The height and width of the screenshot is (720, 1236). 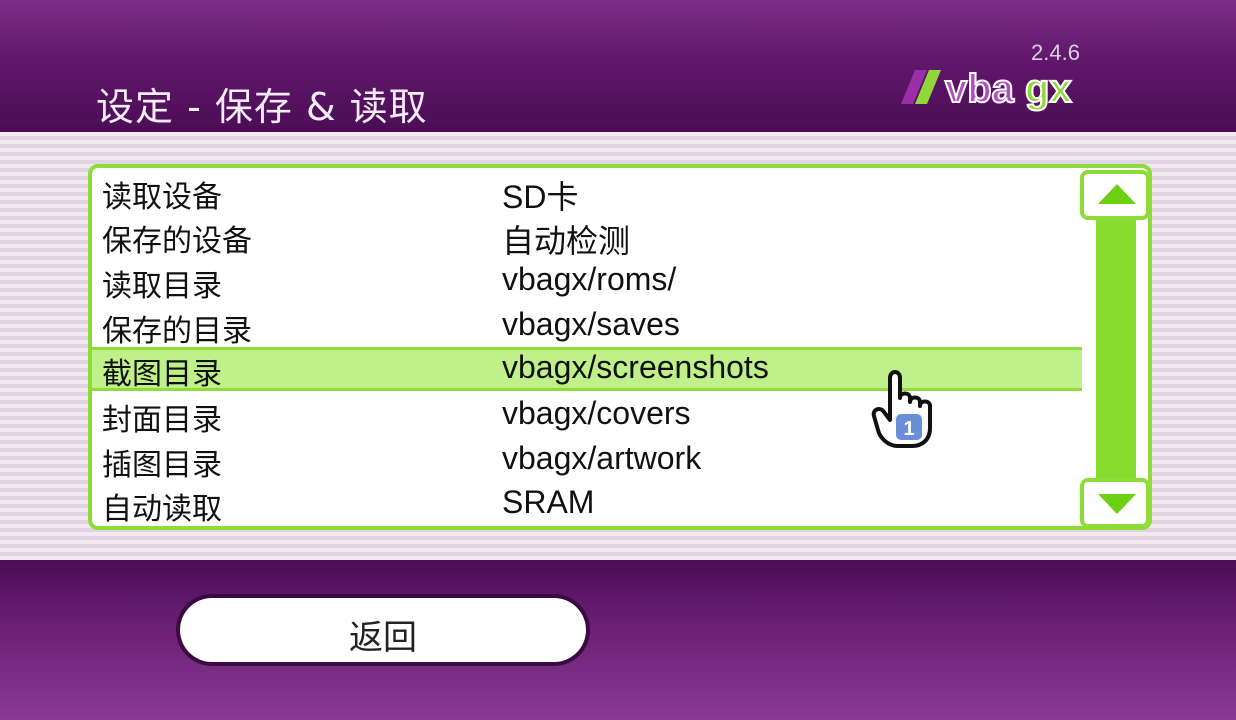 I want to click on svg-text: vba, so click(x=980, y=89).